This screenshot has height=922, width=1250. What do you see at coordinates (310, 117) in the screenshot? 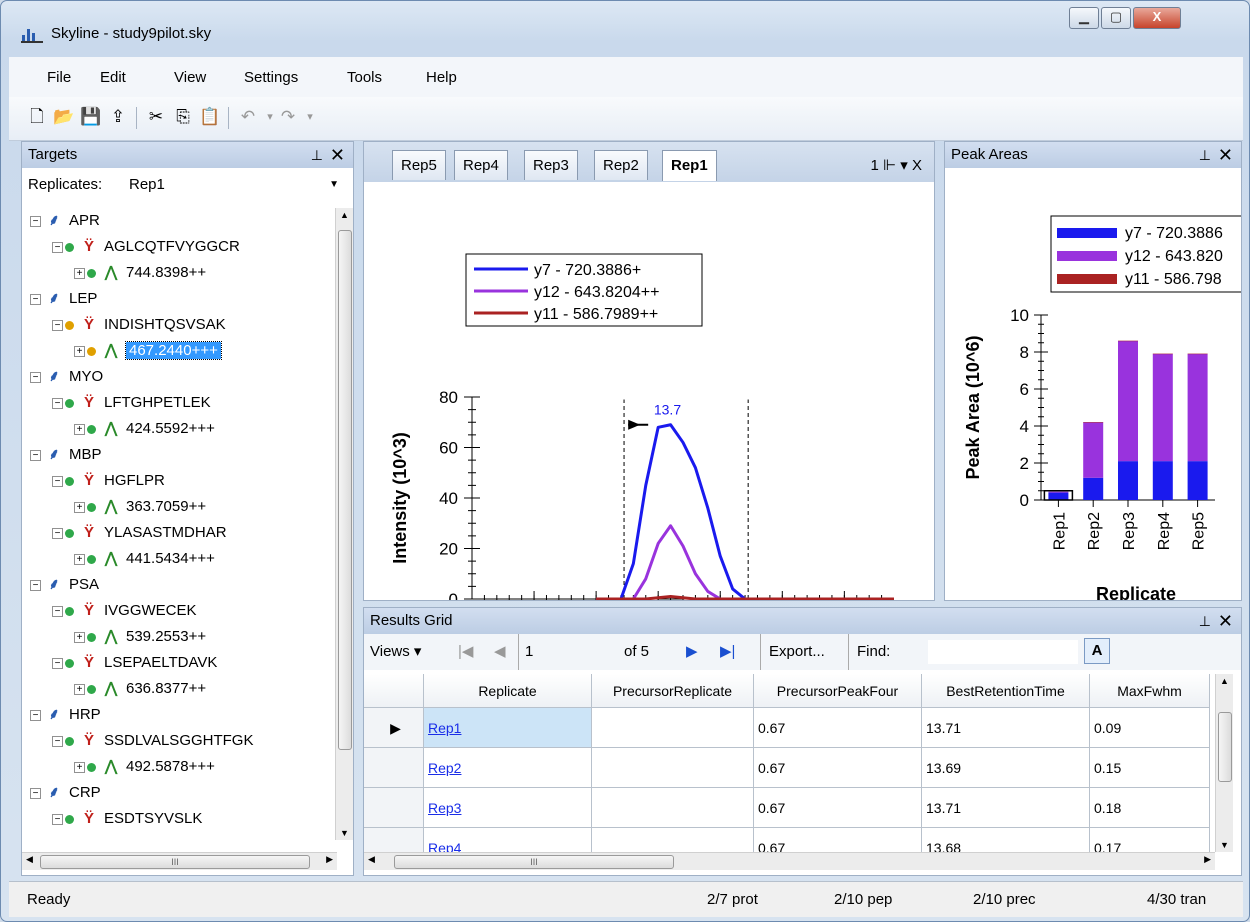
I see `redo-dropdown-icon: ▾` at bounding box center [310, 117].